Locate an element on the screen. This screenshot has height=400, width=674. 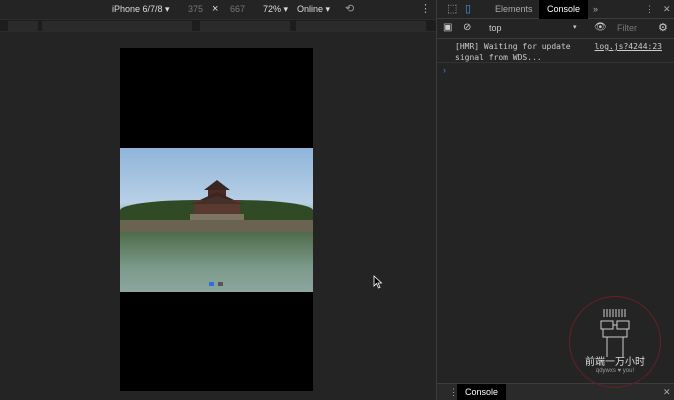
drawer-tab-console: Console is located at coordinates (482, 392).